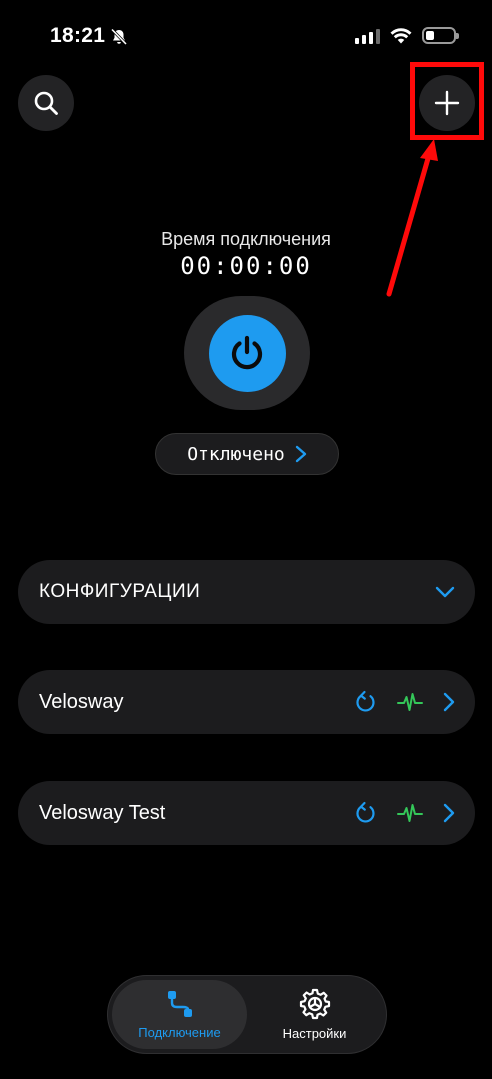 Image resolution: width=492 pixels, height=1079 pixels. What do you see at coordinates (314, 1004) in the screenshot?
I see `settings-gear-icon` at bounding box center [314, 1004].